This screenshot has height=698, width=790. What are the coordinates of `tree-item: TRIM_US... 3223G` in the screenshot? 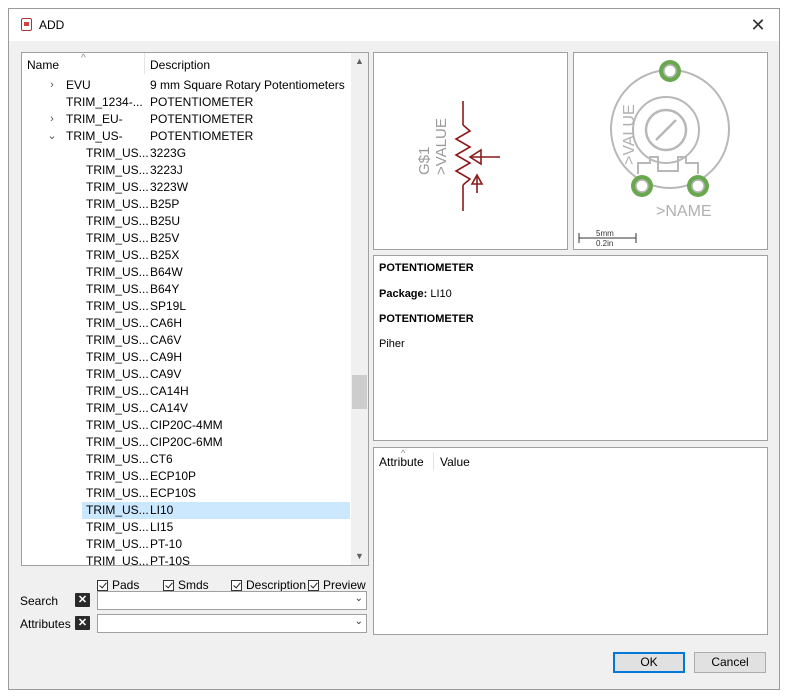 It's located at (187, 153).